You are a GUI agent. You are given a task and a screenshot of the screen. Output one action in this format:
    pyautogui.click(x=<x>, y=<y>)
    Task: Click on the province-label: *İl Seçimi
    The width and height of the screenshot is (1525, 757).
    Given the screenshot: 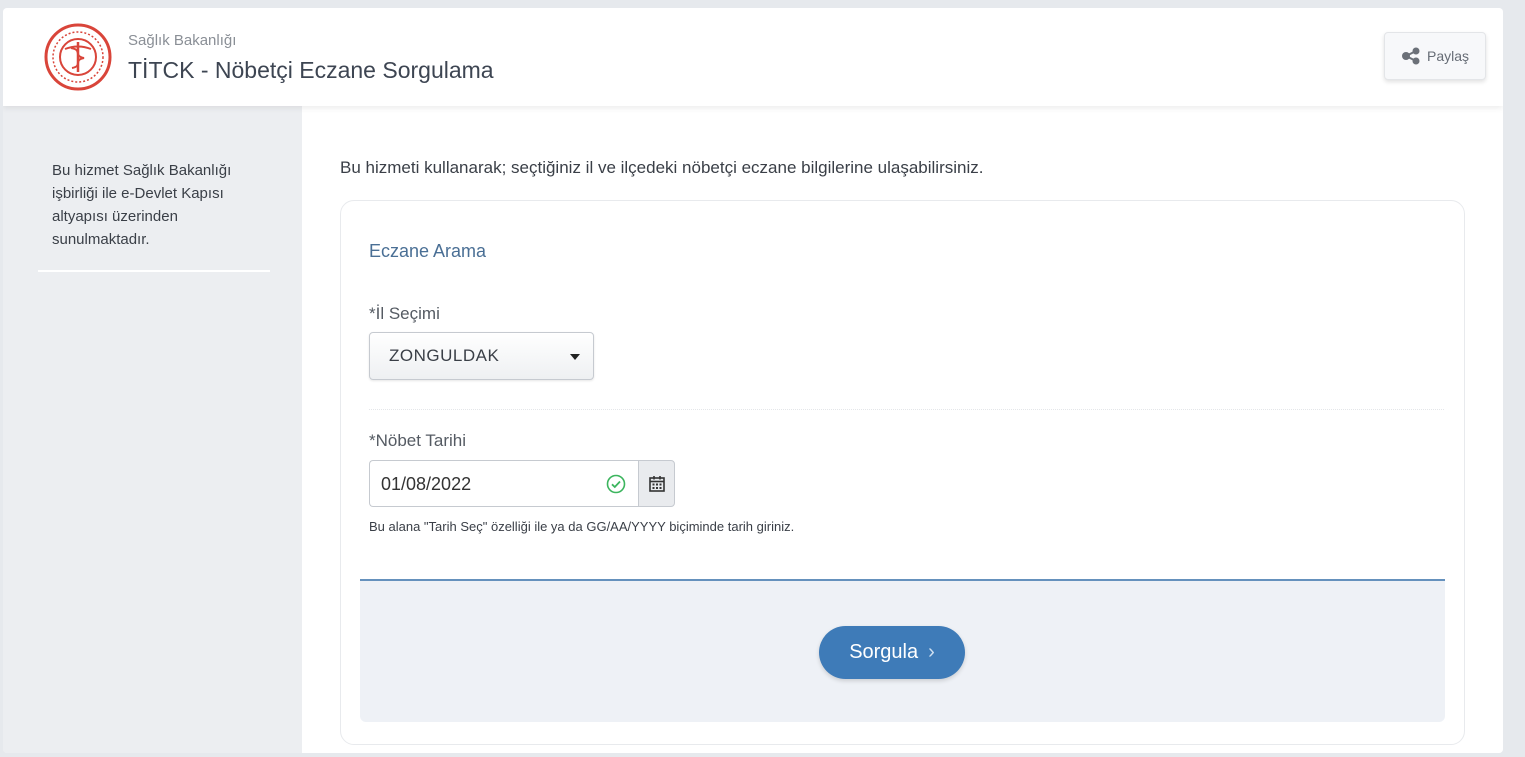 What is the action you would take?
    pyautogui.click(x=404, y=313)
    